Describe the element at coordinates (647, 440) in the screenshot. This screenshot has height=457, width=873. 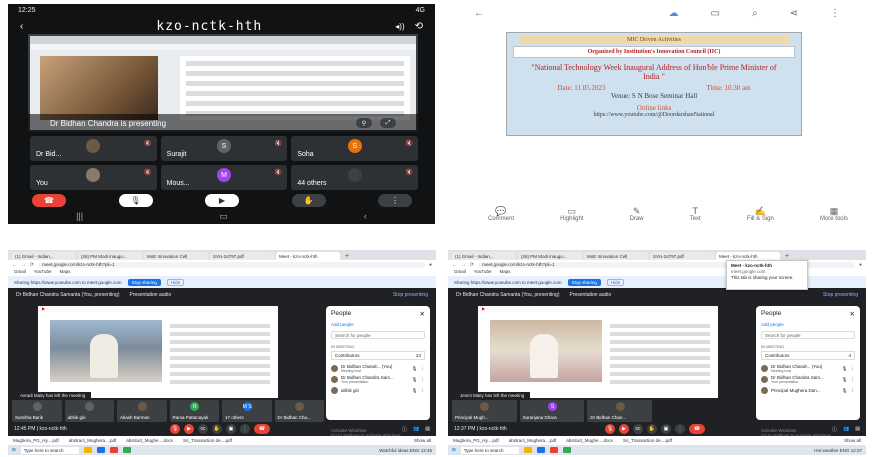
I see `download-item: Sri_Transaction de....pdf` at that location.